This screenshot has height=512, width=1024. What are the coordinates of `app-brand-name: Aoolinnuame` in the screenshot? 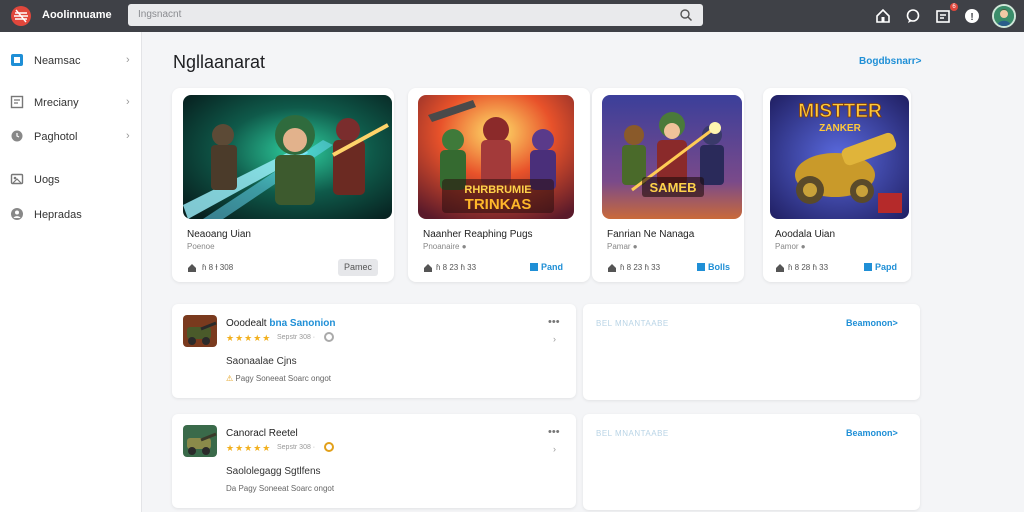 It's located at (77, 15).